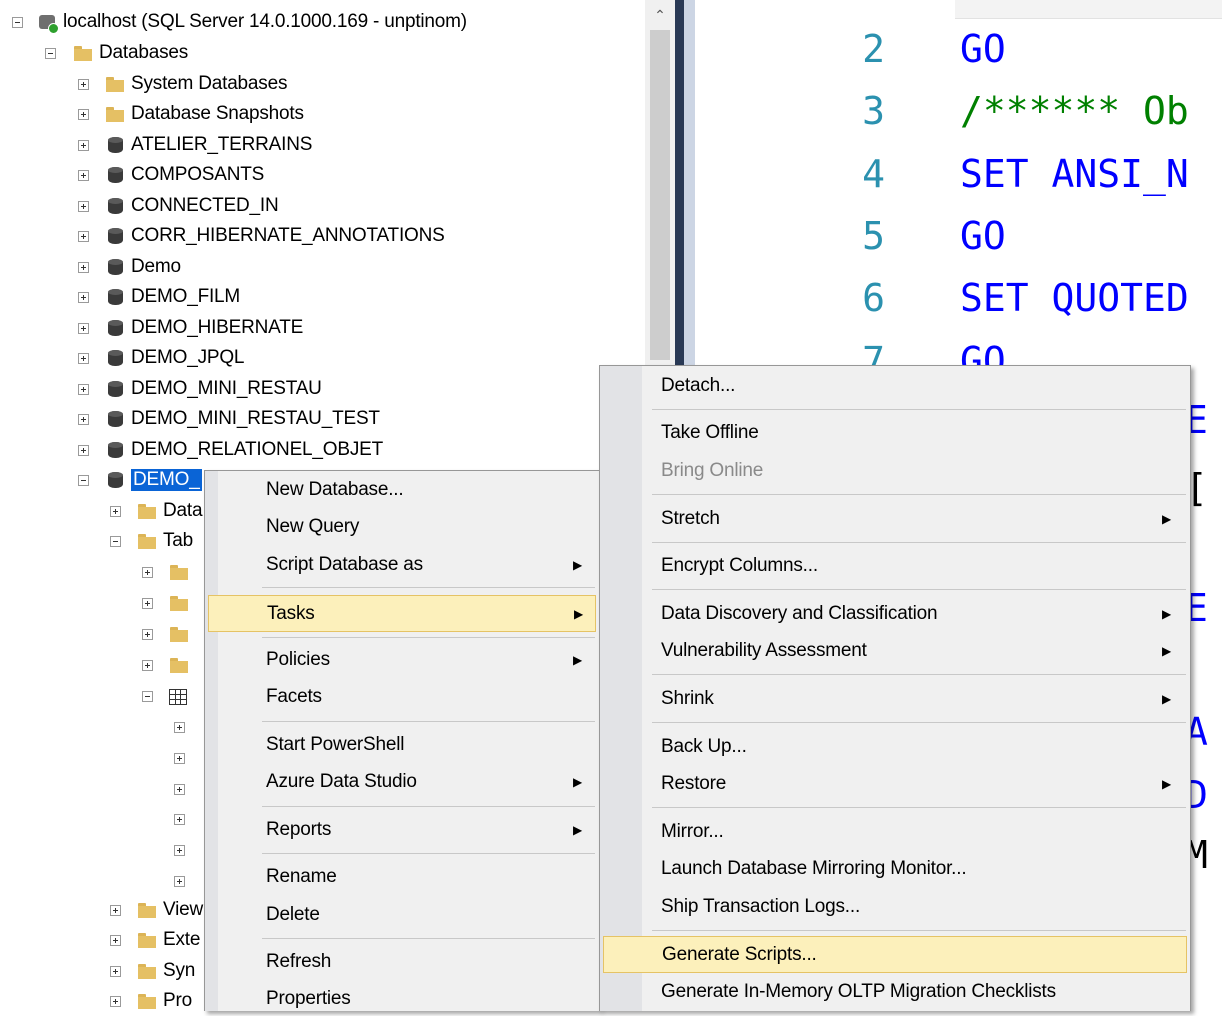 This screenshot has height=1016, width=1222. What do you see at coordinates (895, 471) in the screenshot?
I see `menu-item-bring-online: Bring Online` at bounding box center [895, 471].